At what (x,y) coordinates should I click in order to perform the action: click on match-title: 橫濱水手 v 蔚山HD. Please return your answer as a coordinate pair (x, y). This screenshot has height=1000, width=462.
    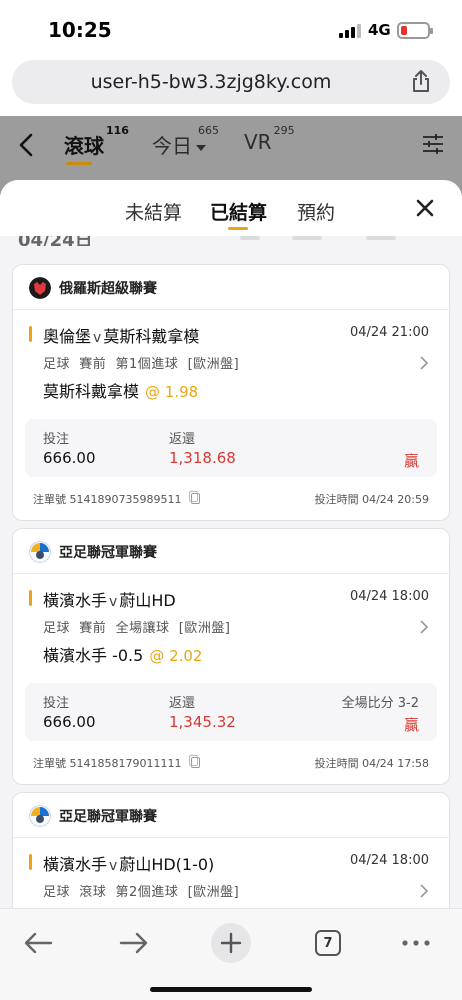
    Looking at the image, I should click on (109, 599).